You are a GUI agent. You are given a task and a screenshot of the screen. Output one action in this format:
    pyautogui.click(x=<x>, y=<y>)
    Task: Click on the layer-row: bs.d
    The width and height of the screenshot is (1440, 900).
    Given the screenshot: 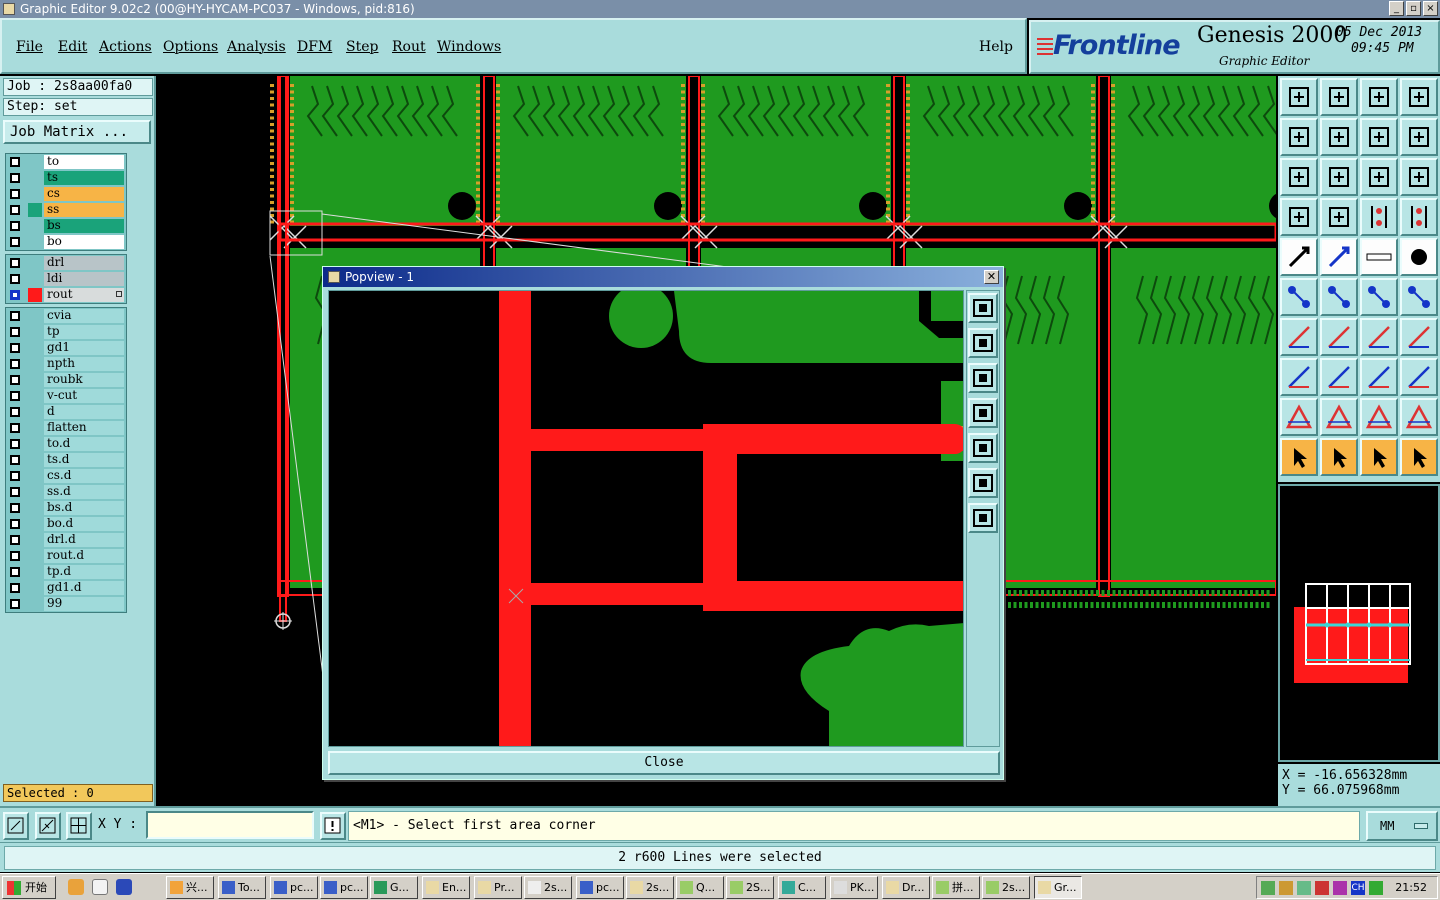 What is the action you would take?
    pyautogui.click(x=66, y=508)
    